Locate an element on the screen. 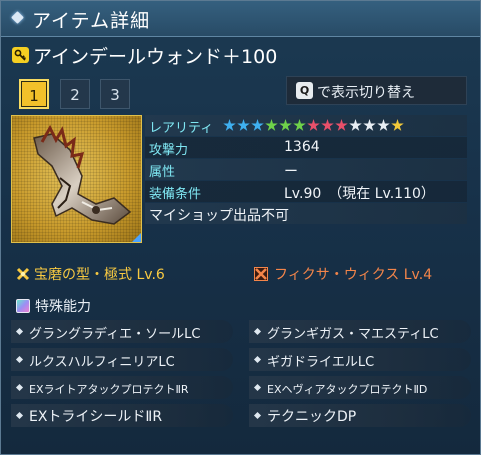 Image resolution: width=481 pixels, height=455 pixels. ability-item: EXヘヴィアタックプロテクトⅡD is located at coordinates (360, 387).